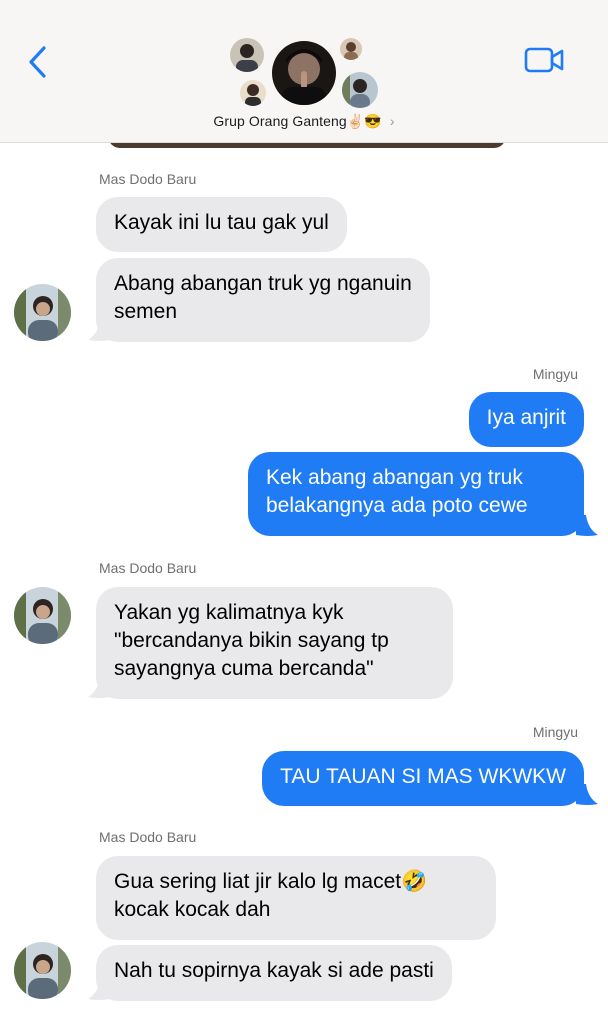 This screenshot has height=1024, width=608. What do you see at coordinates (263, 283) in the screenshot?
I see `message-line: Abang abangan truk yg nganuin` at bounding box center [263, 283].